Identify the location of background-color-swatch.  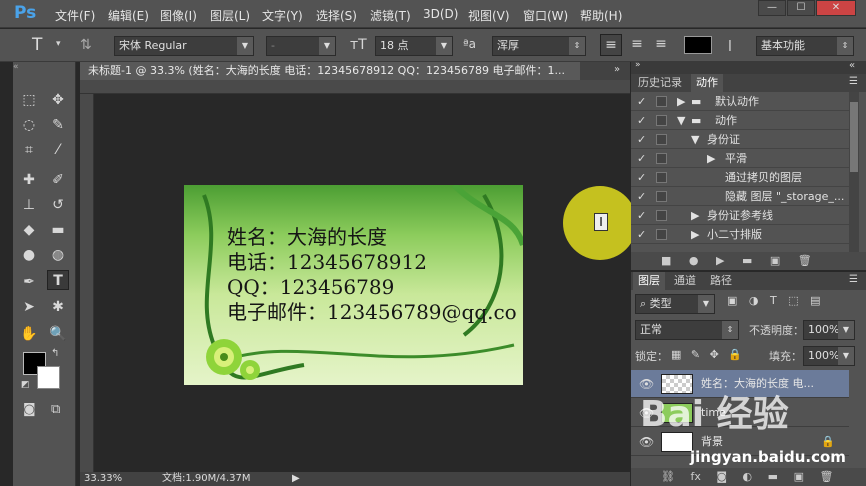
(48, 377).